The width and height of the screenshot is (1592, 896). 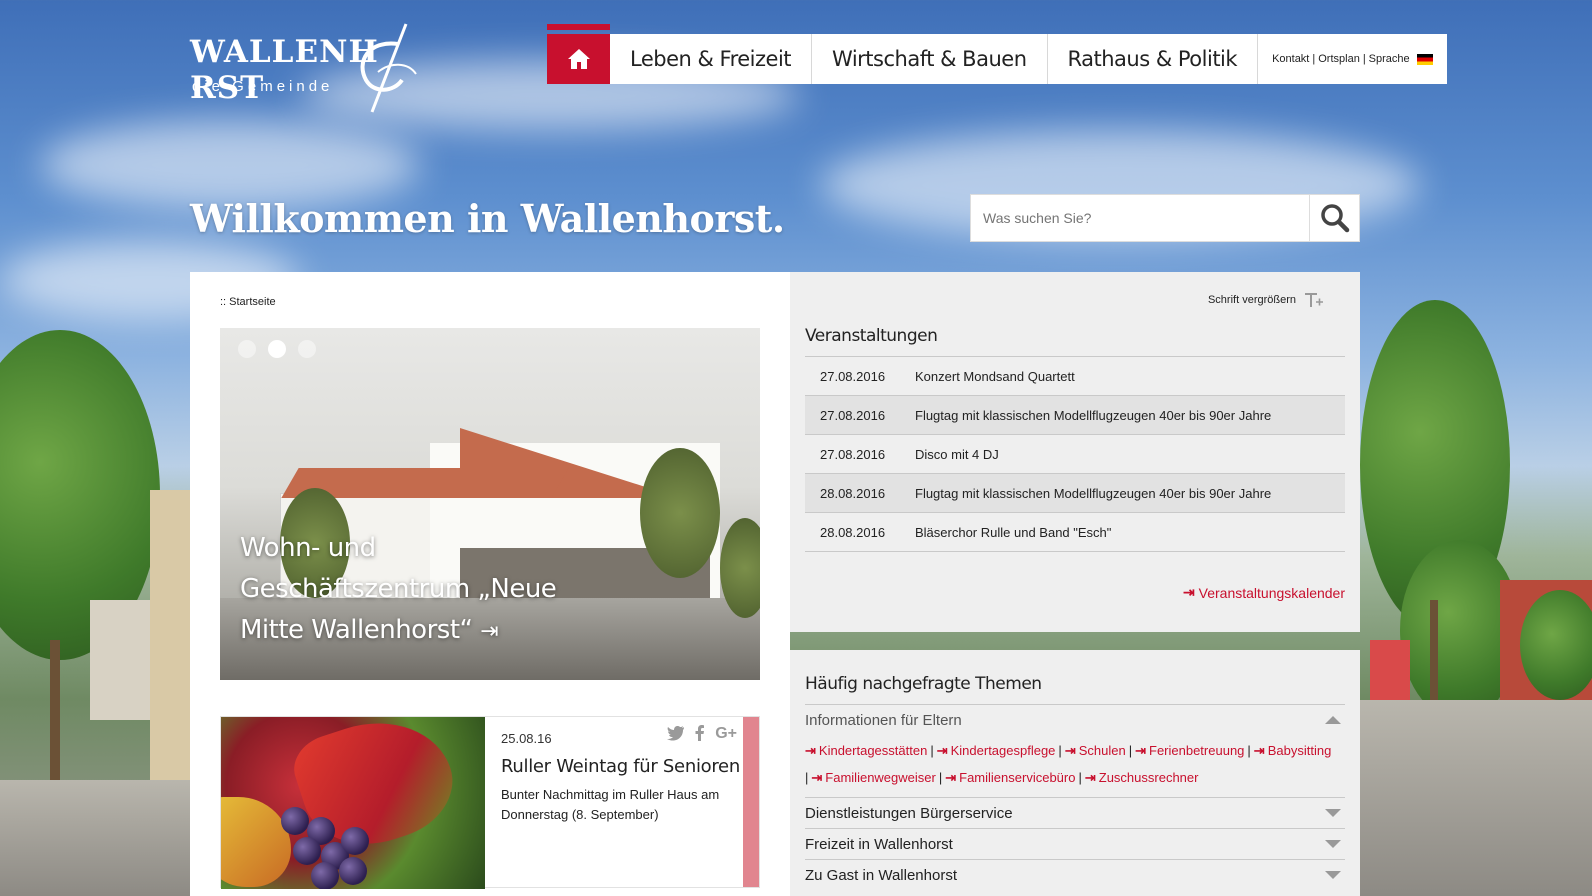 I want to click on accordion-zu-gast: Zu Gast in Wallenhorst, so click(x=1075, y=874).